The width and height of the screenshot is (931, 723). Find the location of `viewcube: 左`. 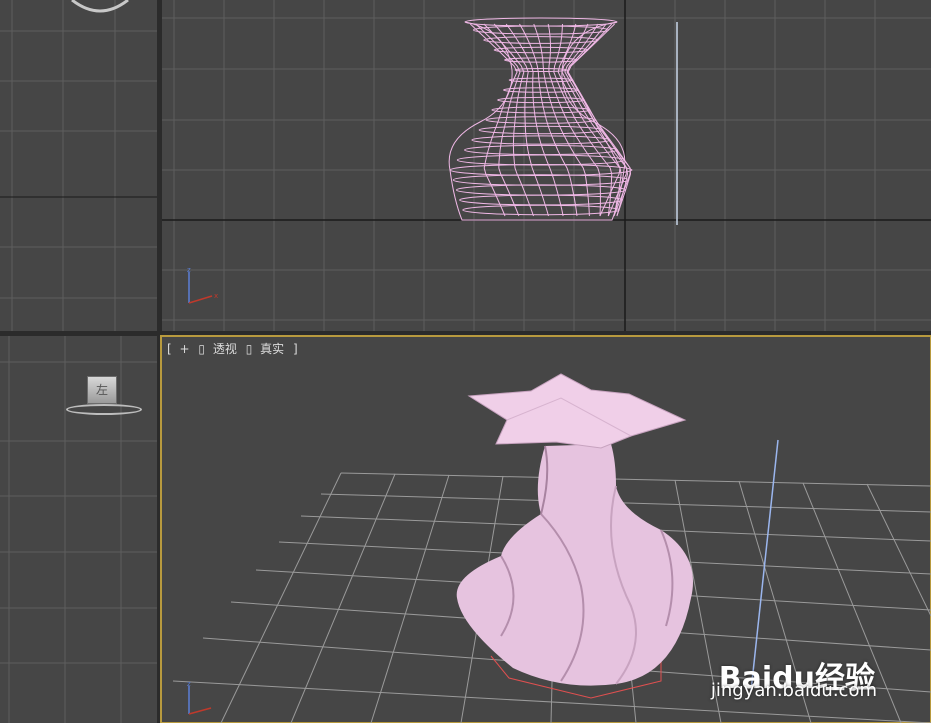

viewcube: 左 is located at coordinates (102, 390).